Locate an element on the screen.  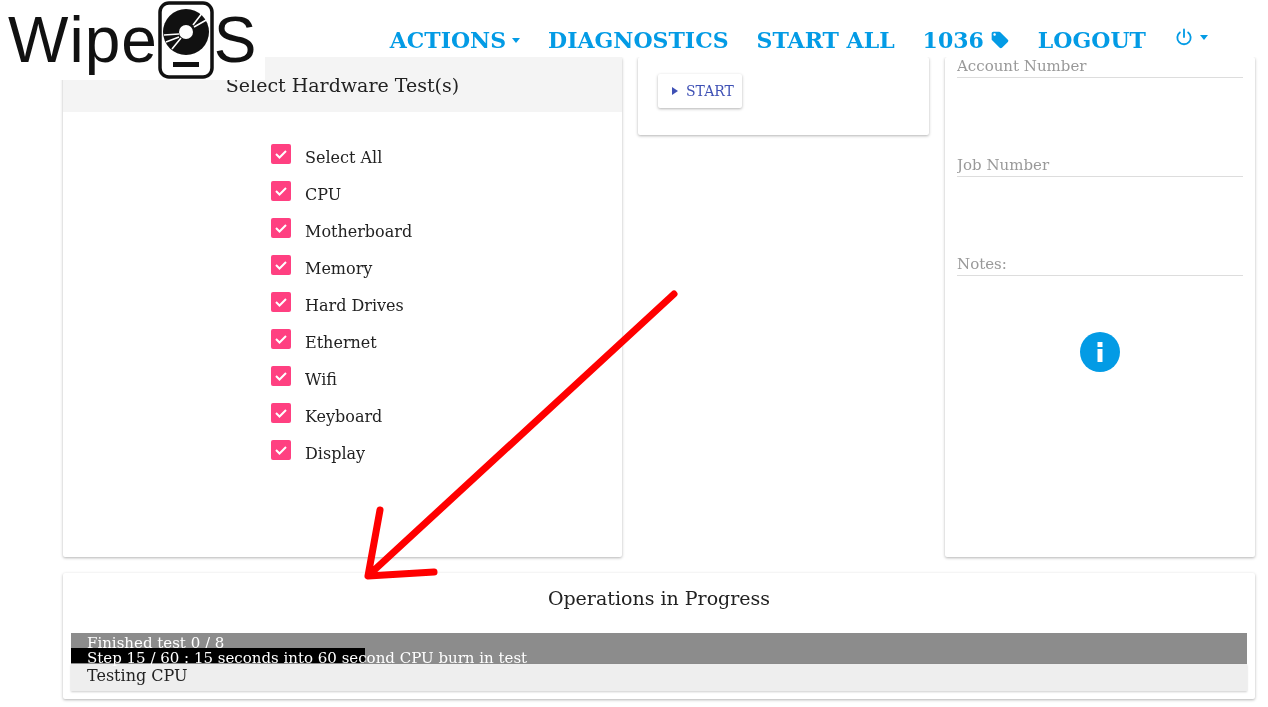
start-button: START is located at coordinates (700, 91).